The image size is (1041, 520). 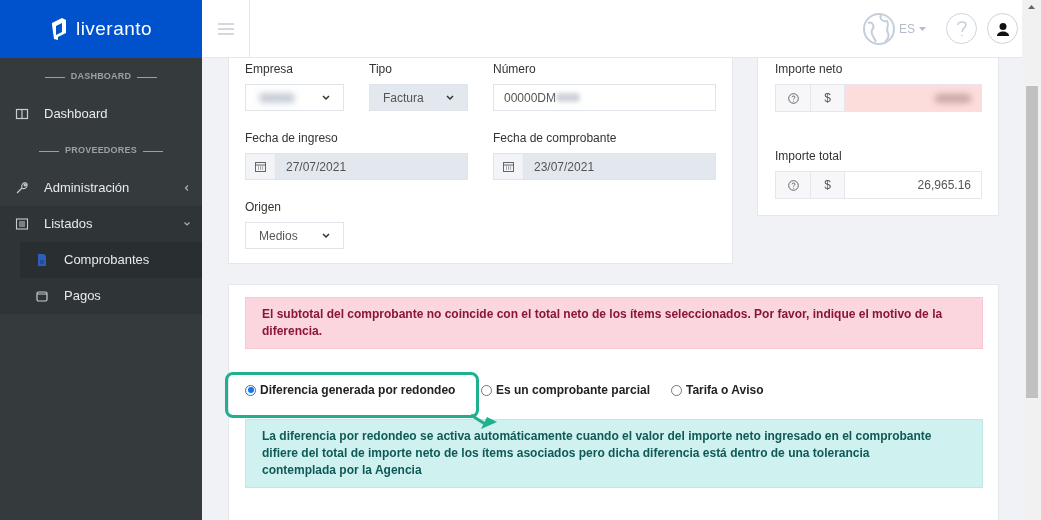 I want to click on brand-name: liveranto, so click(x=114, y=28).